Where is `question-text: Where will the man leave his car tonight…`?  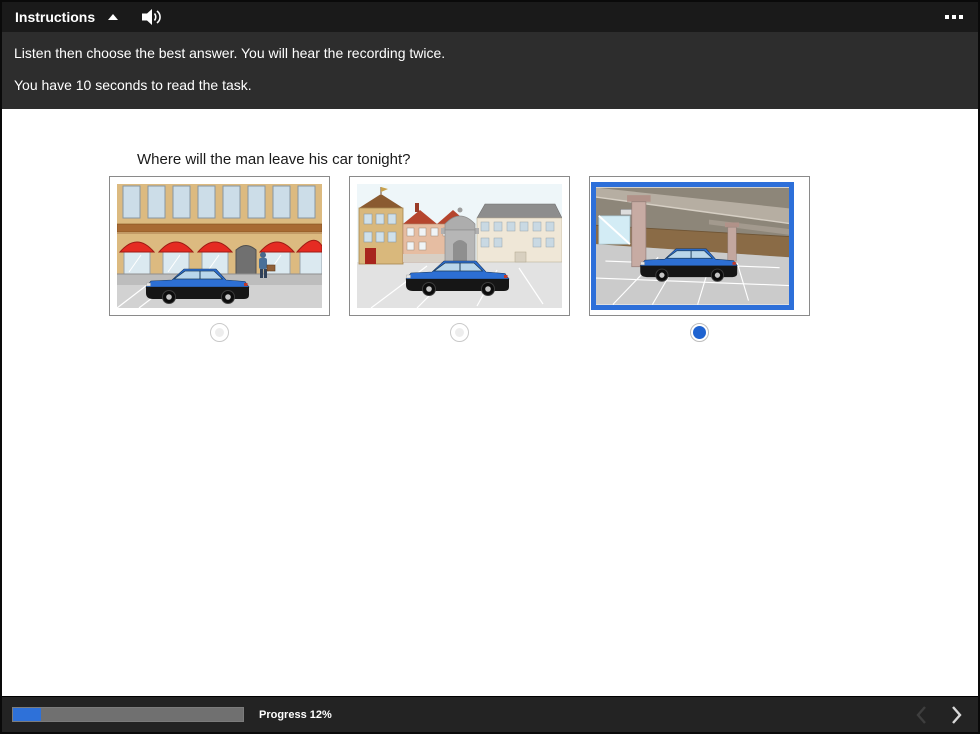 question-text: Where will the man leave his car tonight… is located at coordinates (274, 159).